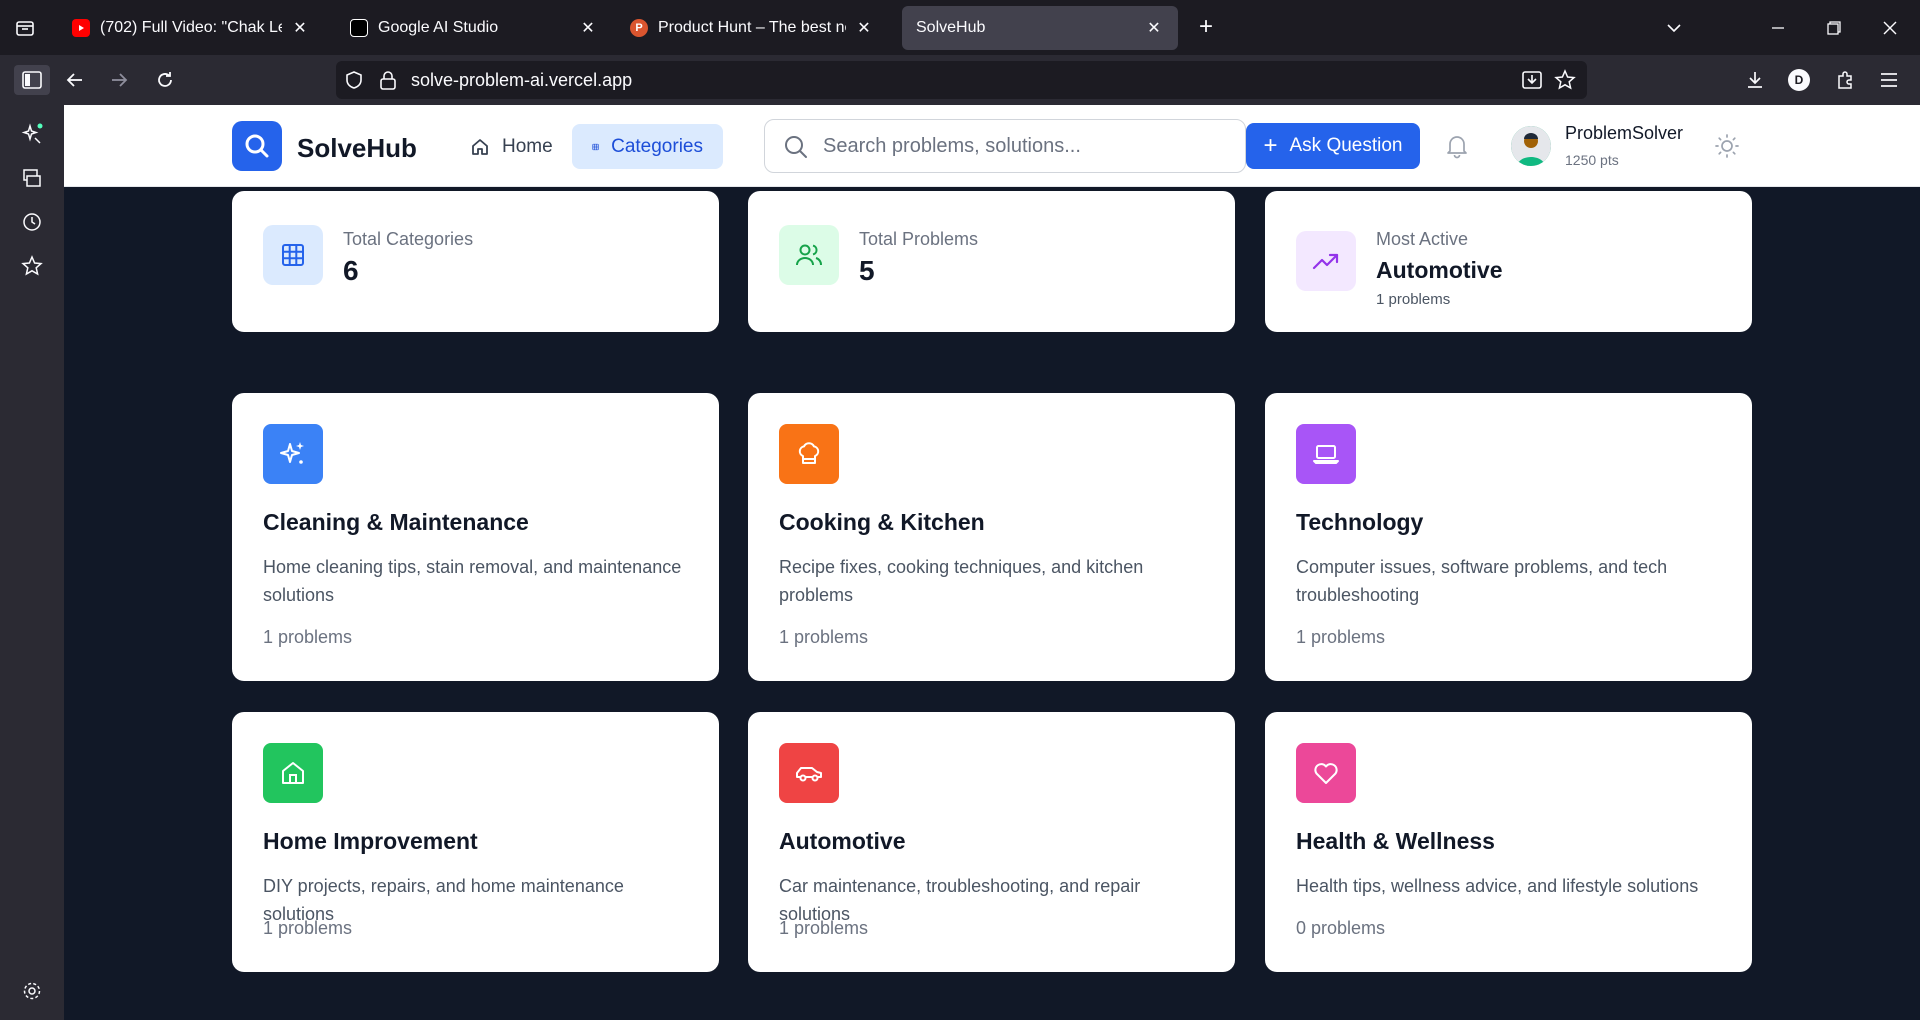 Image resolution: width=1920 pixels, height=1020 pixels. Describe the element at coordinates (475, 261) in the screenshot. I see `stat-card-total-categories: Total Categories 6` at that location.